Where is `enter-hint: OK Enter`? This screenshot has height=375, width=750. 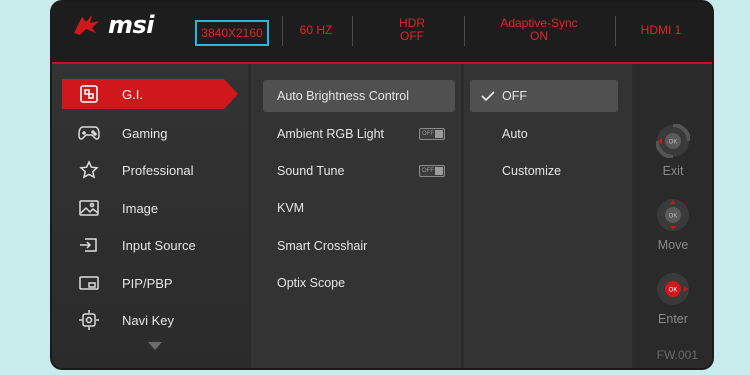 enter-hint: OK Enter is located at coordinates (673, 299).